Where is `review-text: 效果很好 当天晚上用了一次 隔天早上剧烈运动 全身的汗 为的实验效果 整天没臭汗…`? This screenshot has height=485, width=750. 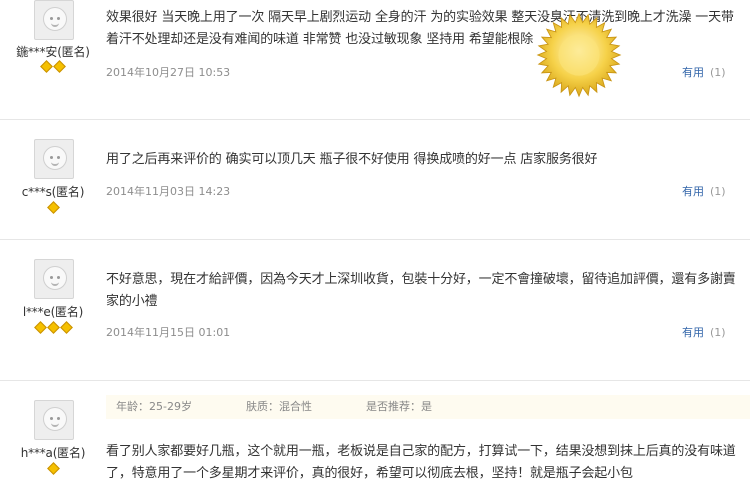 review-text: 效果很好 当天晚上用了一次 隔天早上剧烈运动 全身的汗 为的实验效果 整天没臭汗… is located at coordinates (420, 28).